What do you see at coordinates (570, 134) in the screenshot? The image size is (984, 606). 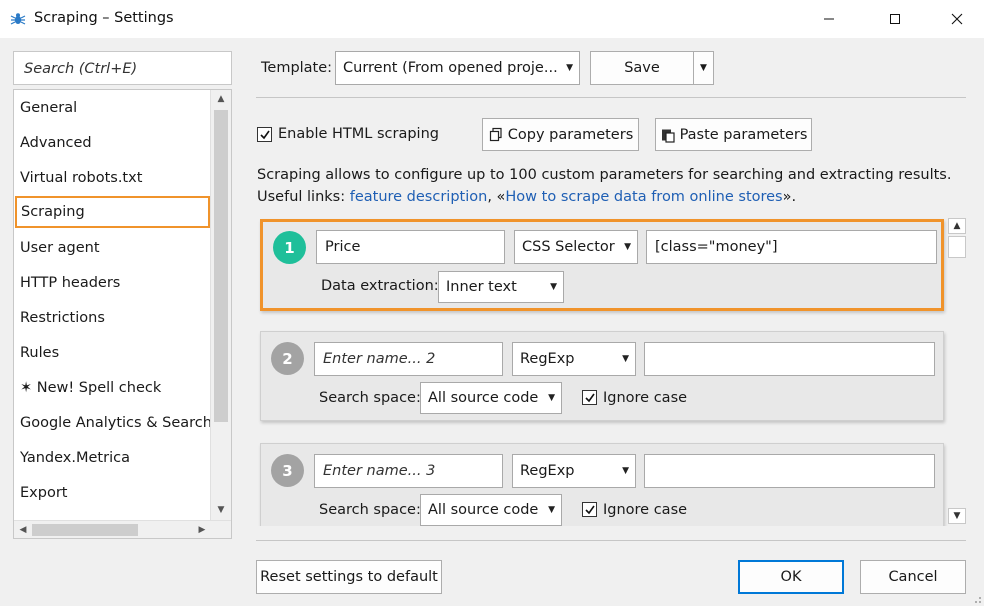 I see `copy-parameters-label: Copy parameters` at bounding box center [570, 134].